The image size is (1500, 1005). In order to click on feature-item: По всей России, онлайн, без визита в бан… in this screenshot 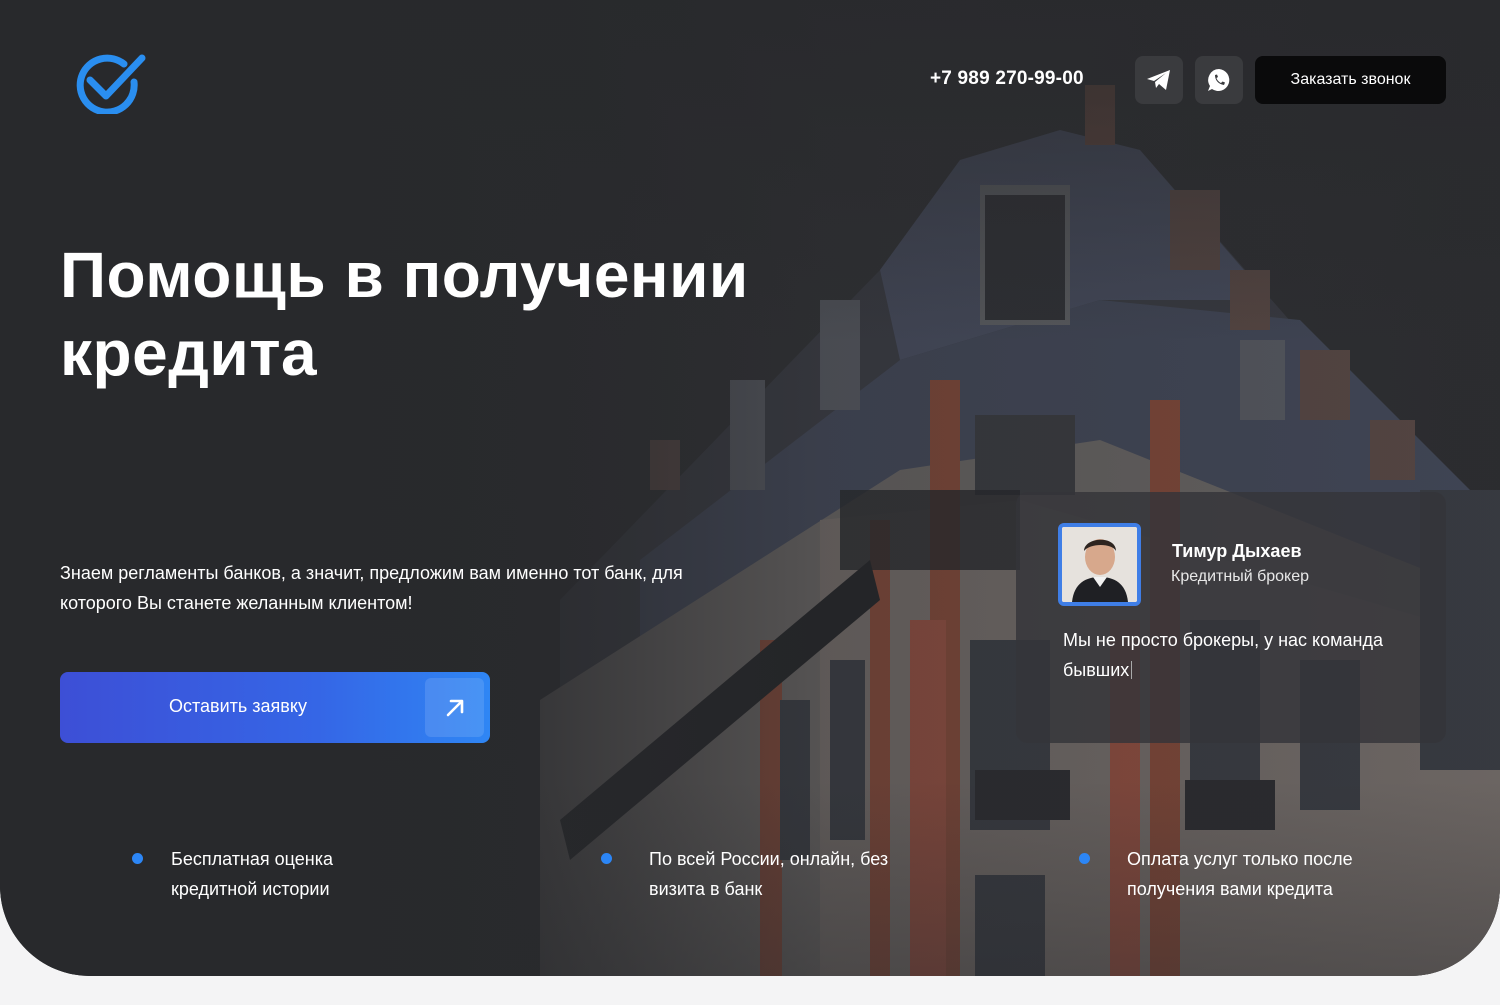, I will do `click(769, 874)`.